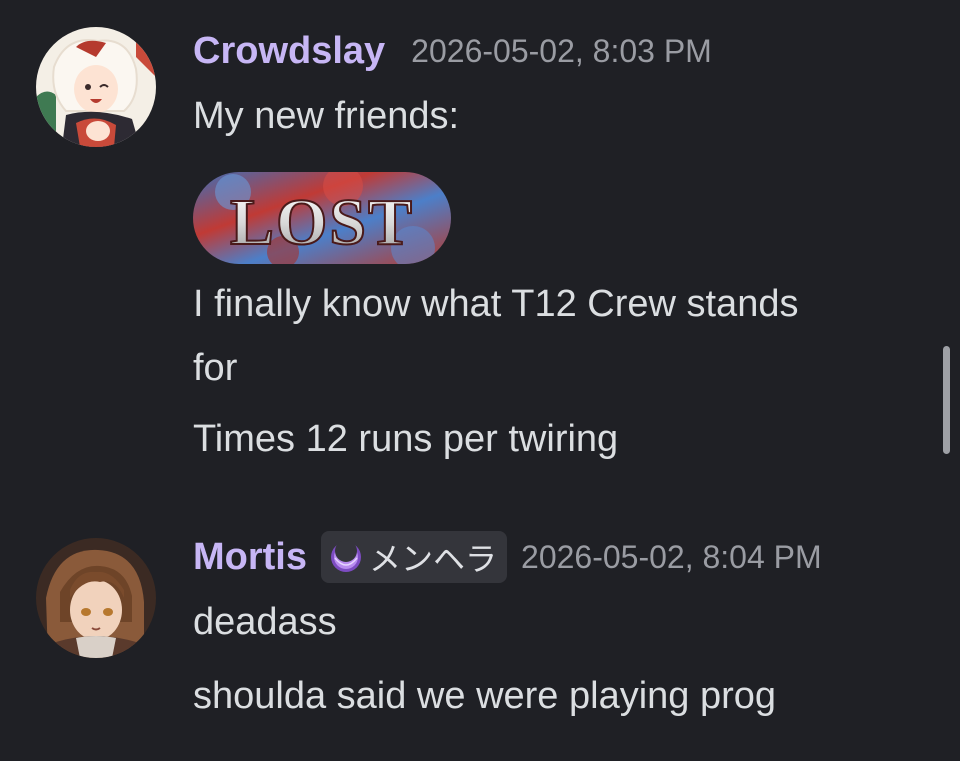 This screenshot has height=761, width=960. I want to click on message-header-mortis: Mortis メンヘラ 2026-05-02, 8:04 PM, so click(507, 557).